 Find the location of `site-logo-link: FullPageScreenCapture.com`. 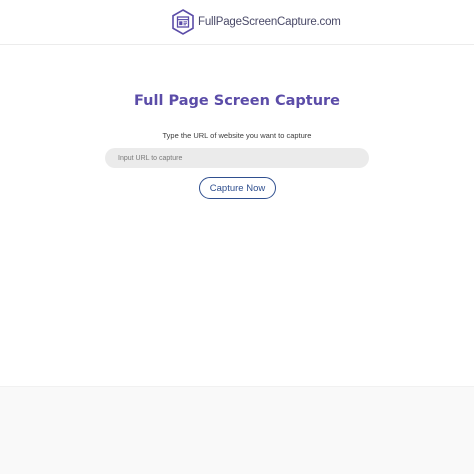

site-logo-link: FullPageScreenCapture.com is located at coordinates (256, 22).